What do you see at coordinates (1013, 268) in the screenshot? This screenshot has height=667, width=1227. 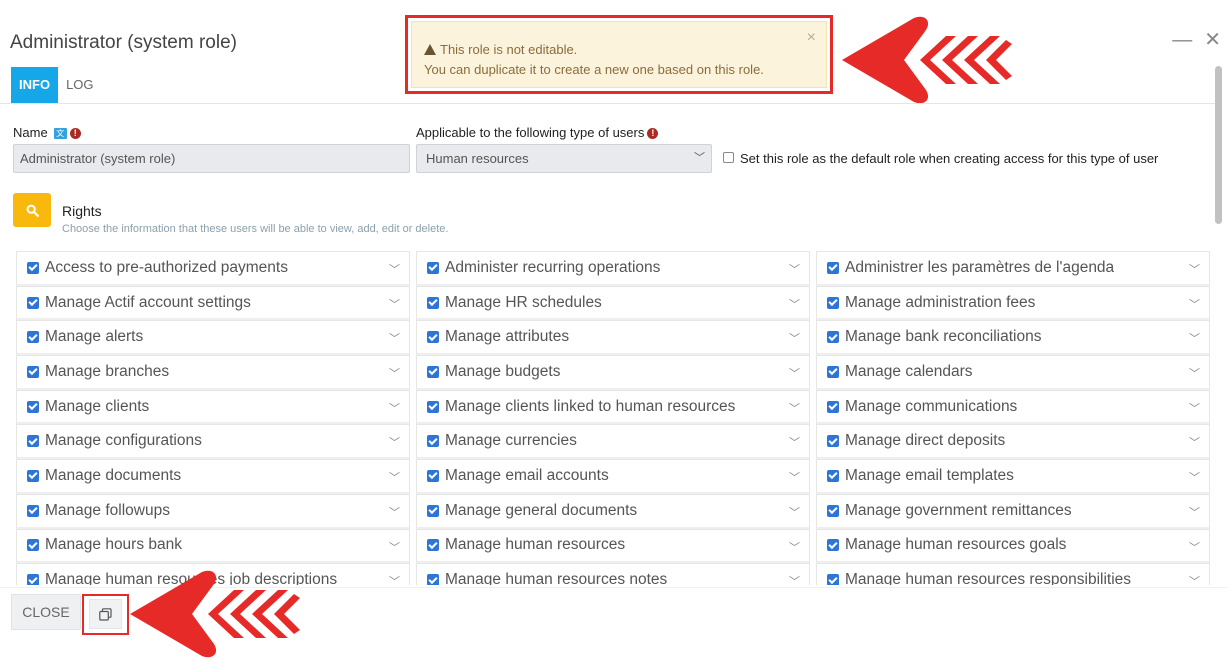 I see `right-item: Administrer les paramètres de l'agenda ﹀` at bounding box center [1013, 268].